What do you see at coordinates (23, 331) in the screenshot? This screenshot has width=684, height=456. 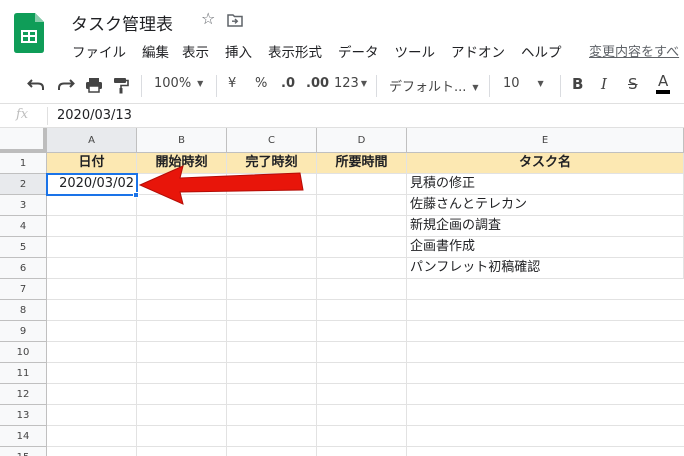 I see `row-header: 9` at bounding box center [23, 331].